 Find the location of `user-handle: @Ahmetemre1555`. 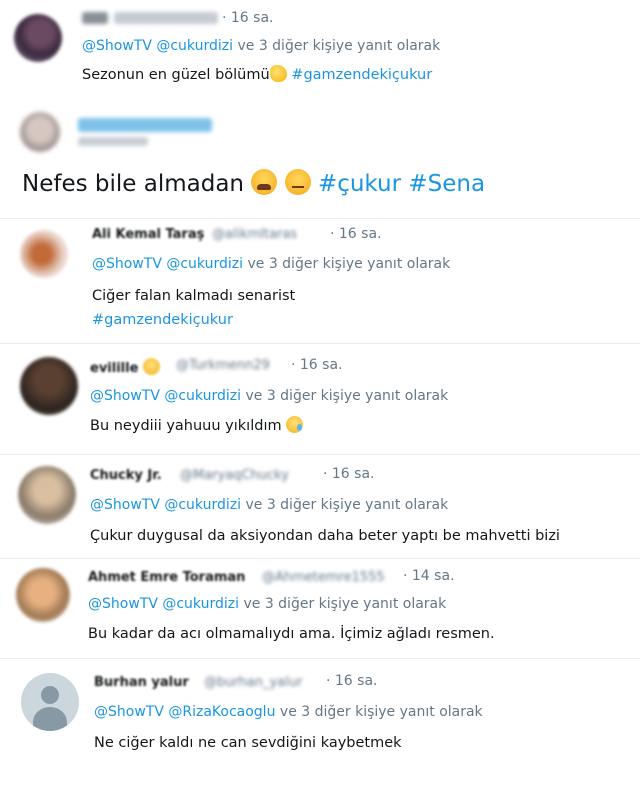

user-handle: @Ahmetemre1555 is located at coordinates (323, 577).